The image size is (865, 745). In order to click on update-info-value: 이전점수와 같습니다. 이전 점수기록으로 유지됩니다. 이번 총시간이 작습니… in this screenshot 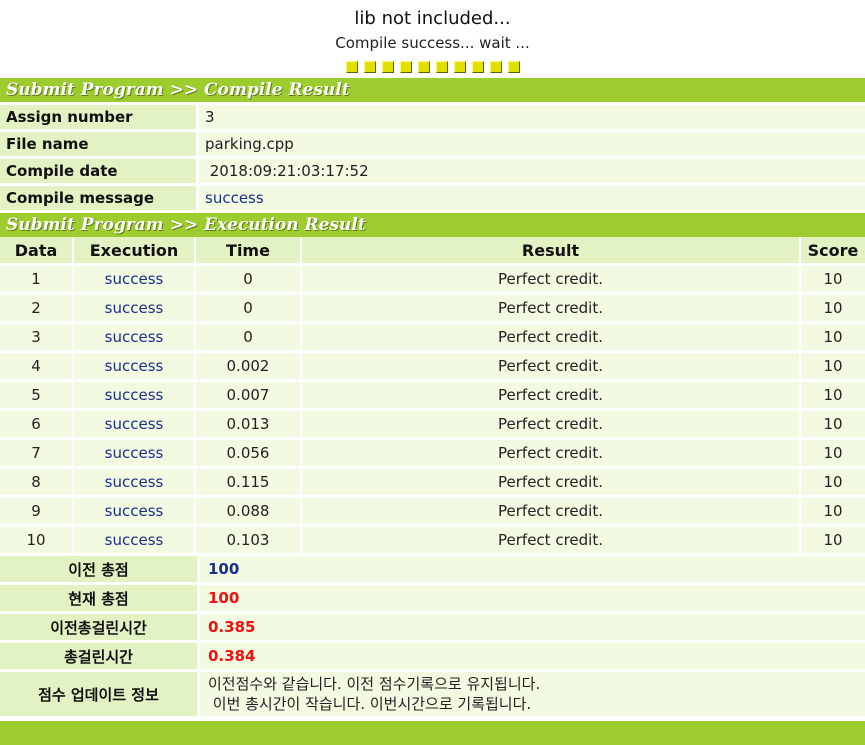, I will do `click(531, 694)`.